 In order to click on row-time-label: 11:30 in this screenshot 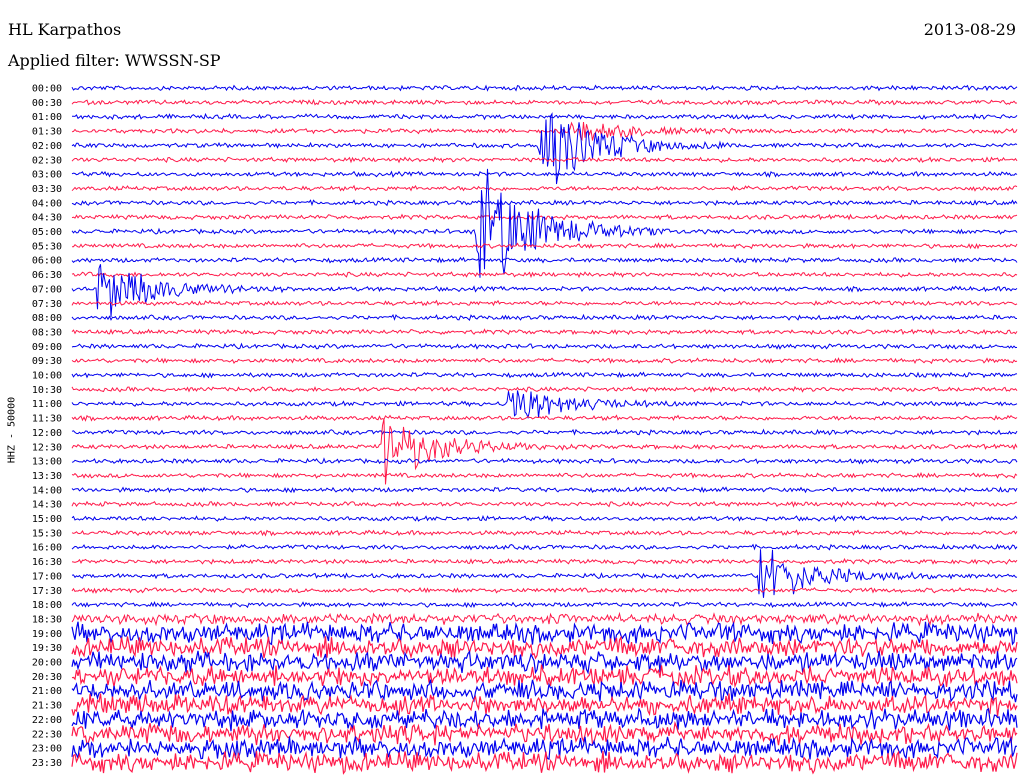, I will do `click(47, 419)`.